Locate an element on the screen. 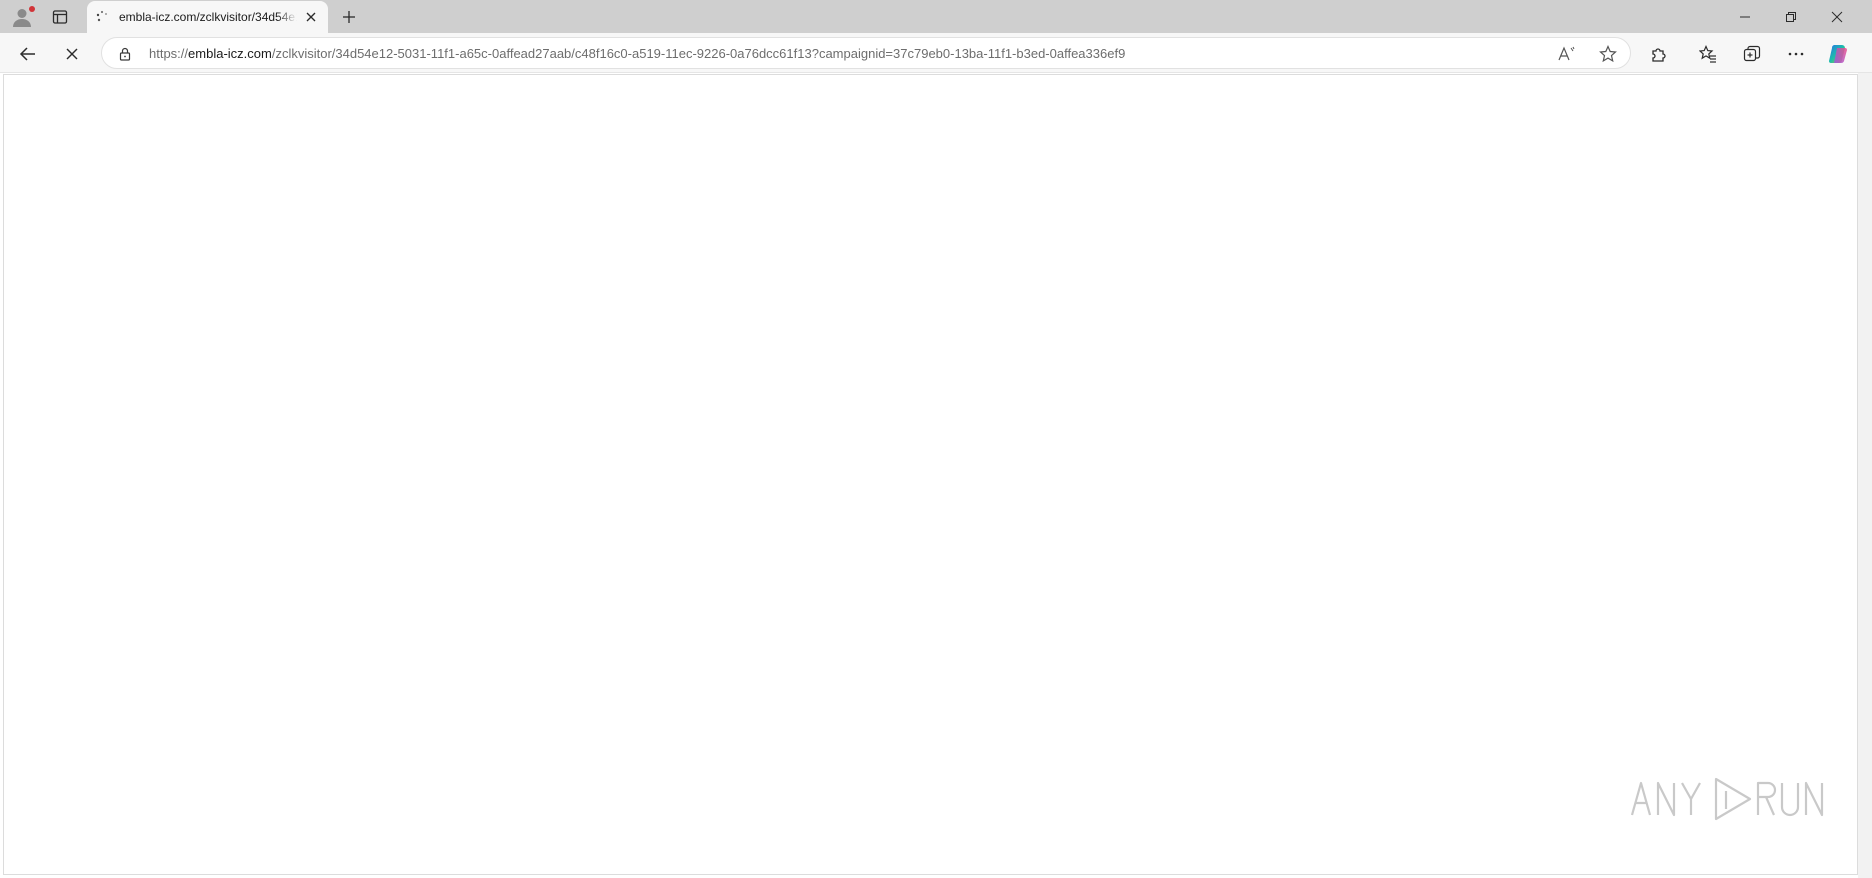  lock-icon is located at coordinates (125, 54).